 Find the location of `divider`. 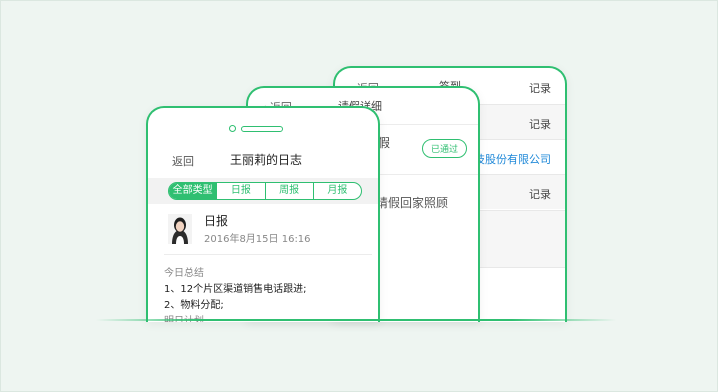

divider is located at coordinates (268, 254).